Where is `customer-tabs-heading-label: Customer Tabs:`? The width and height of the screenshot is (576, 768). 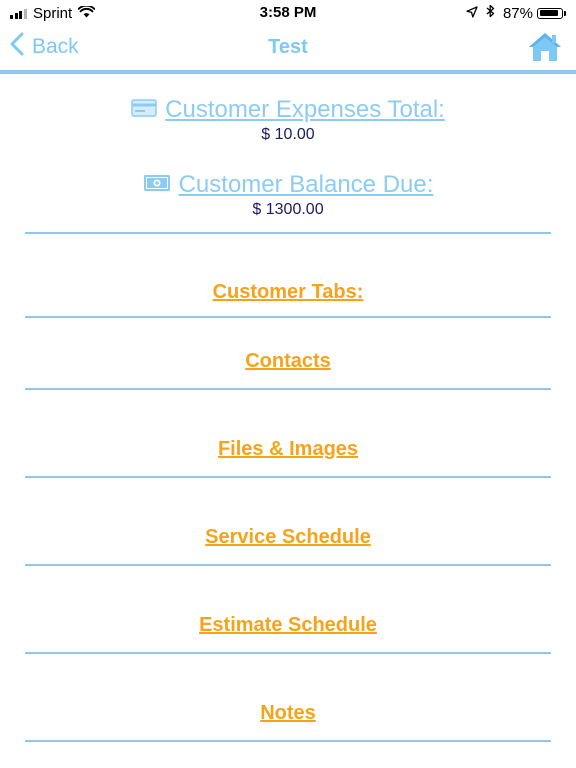 customer-tabs-heading-label: Customer Tabs: is located at coordinates (288, 292).